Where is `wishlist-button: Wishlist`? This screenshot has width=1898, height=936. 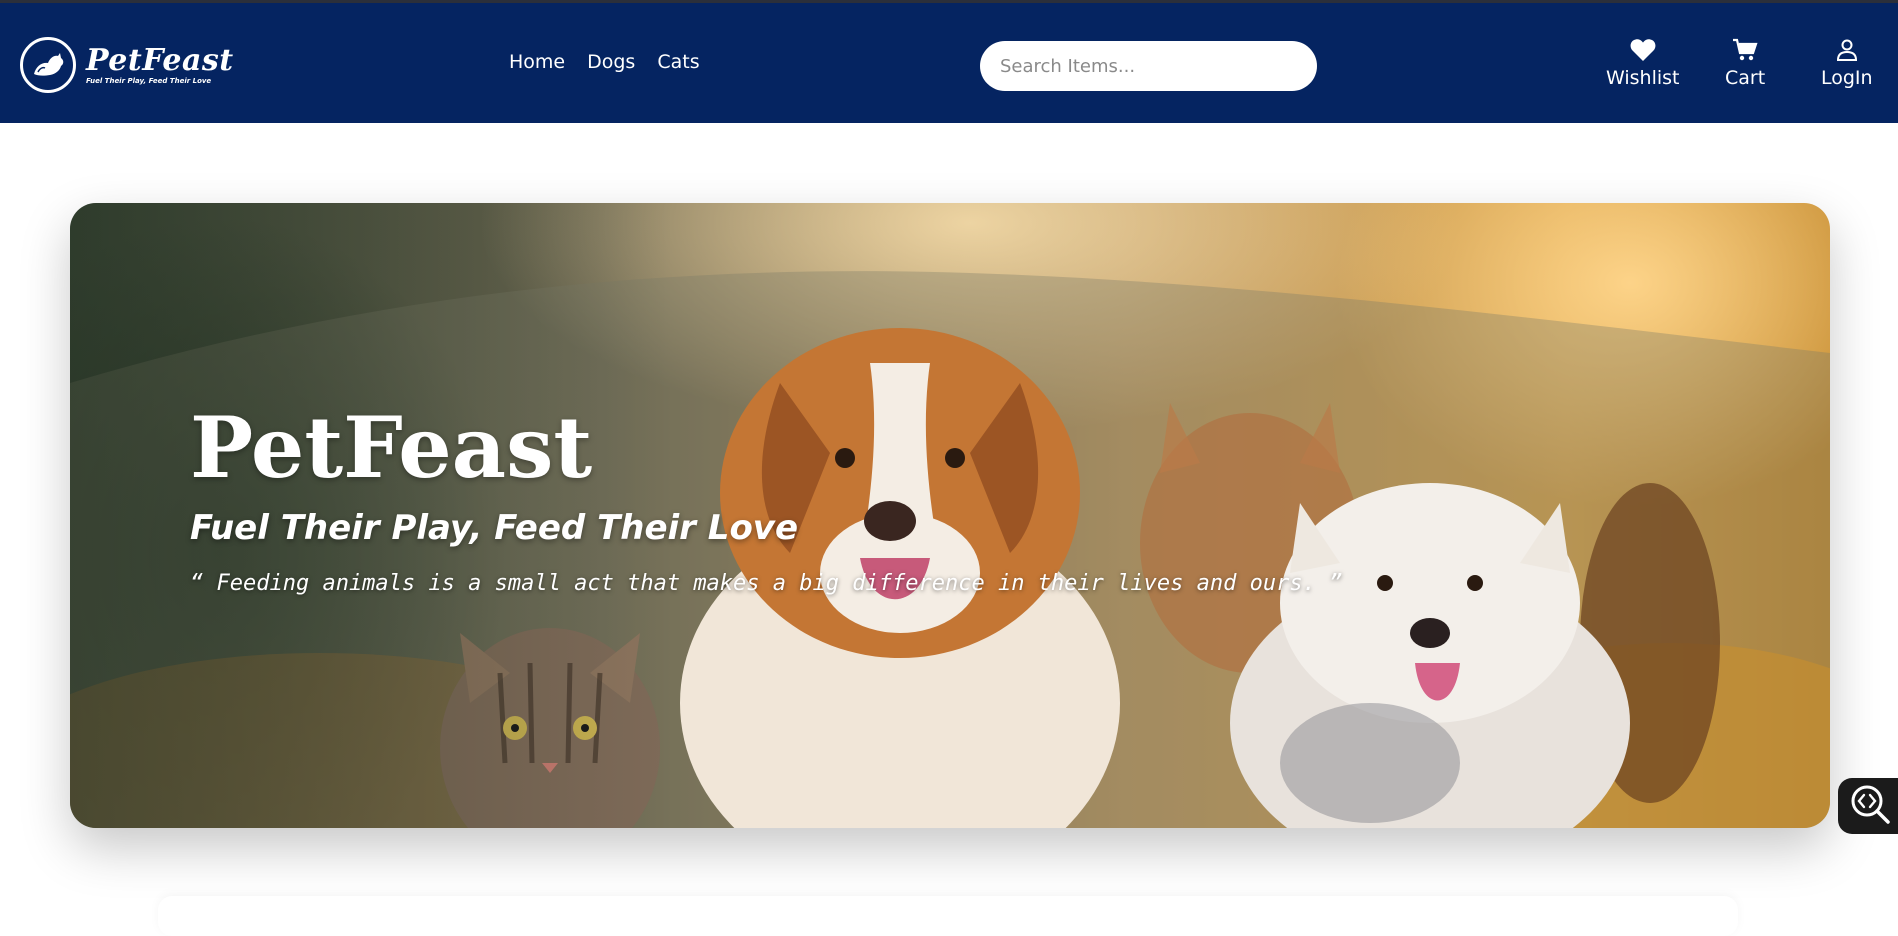
wishlist-button: Wishlist is located at coordinates (1643, 63).